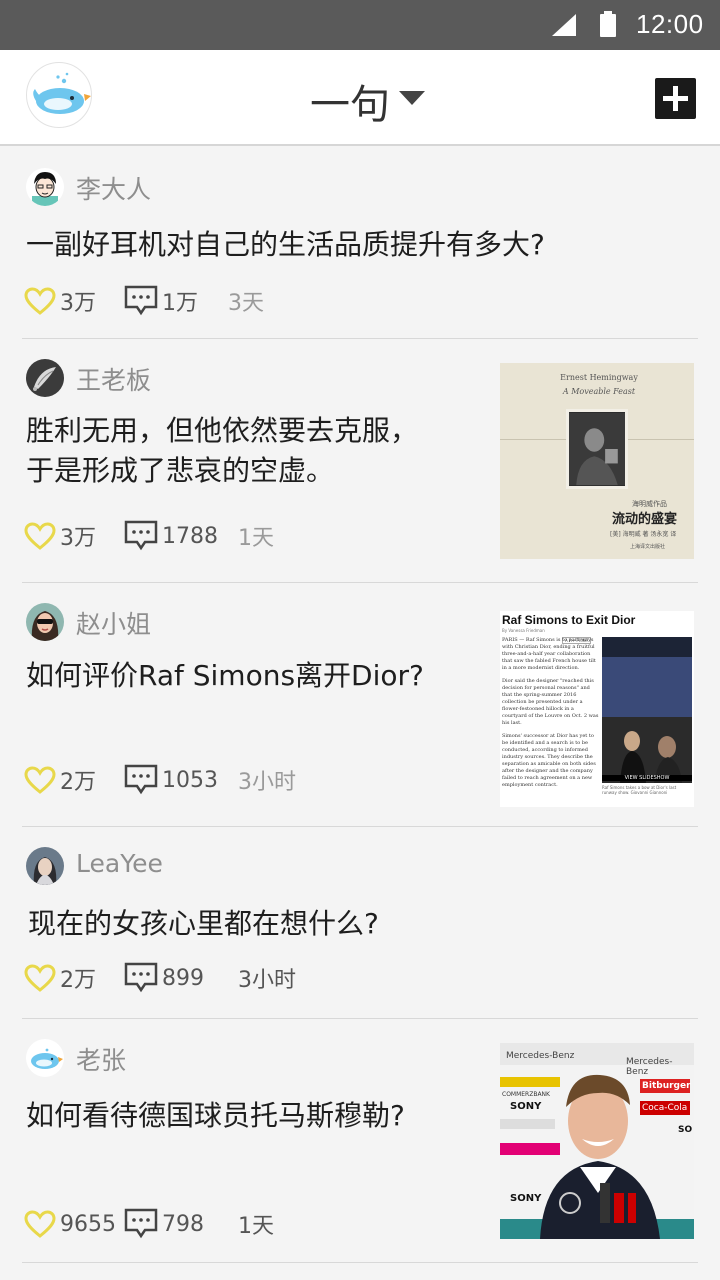 Image resolution: width=720 pixels, height=1280 pixels. I want to click on plus-icon, so click(675, 98).